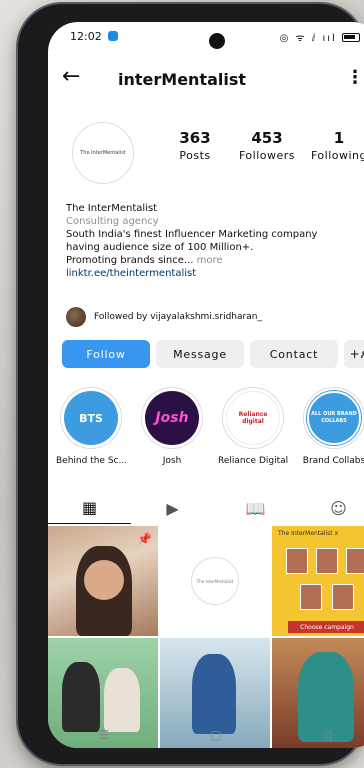 The image size is (364, 768). Describe the element at coordinates (144, 539) in the screenshot. I see `pin-icon: 📌` at that location.